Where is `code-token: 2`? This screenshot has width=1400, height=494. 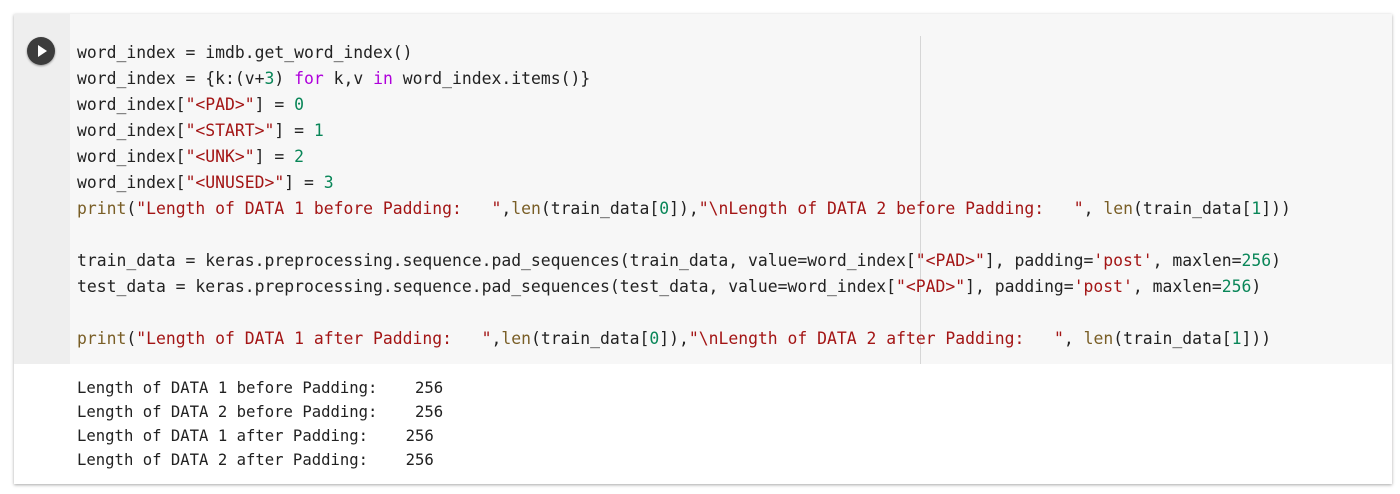
code-token: 2 is located at coordinates (299, 156).